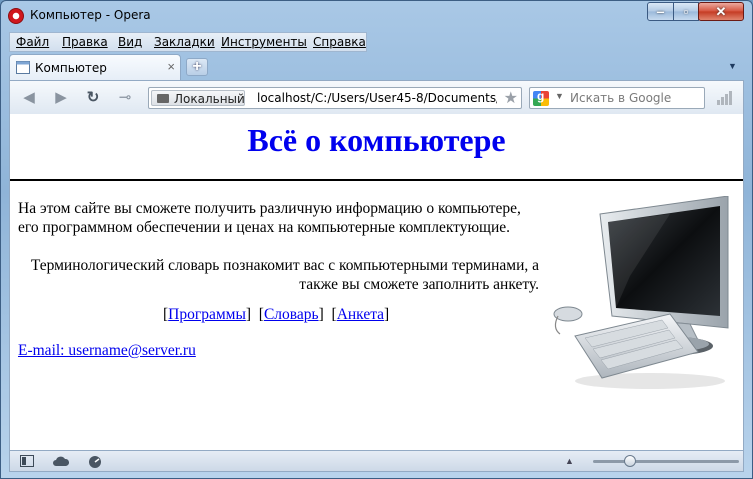  Describe the element at coordinates (376, 140) in the screenshot. I see `page-title: Всё о компьютере` at that location.